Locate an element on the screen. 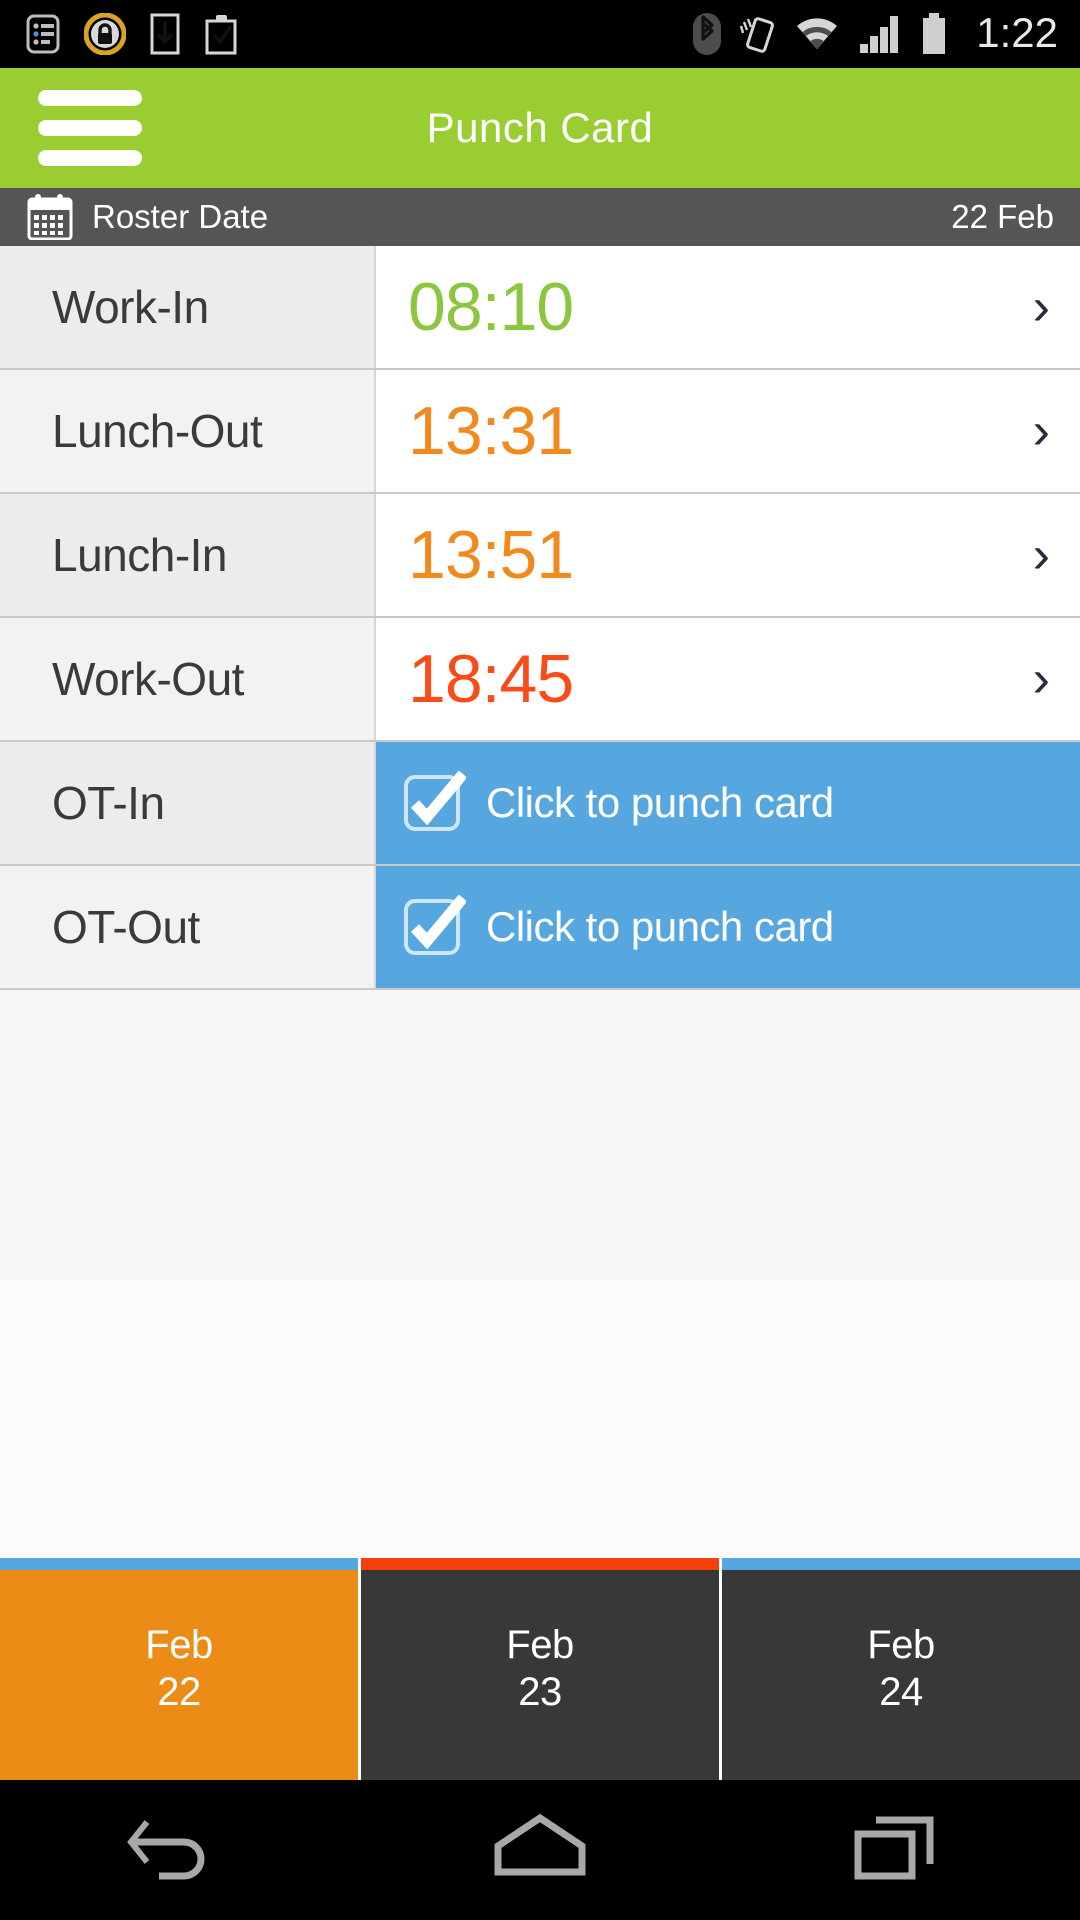  date-tab-day: 24 is located at coordinates (901, 1692).